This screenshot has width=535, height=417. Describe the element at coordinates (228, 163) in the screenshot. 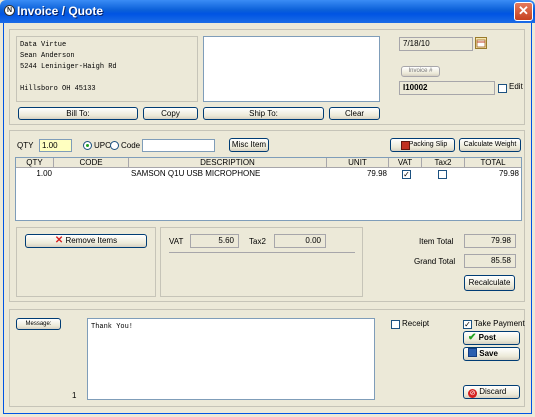

I see `col-header-description: DESCRIPTION` at that location.